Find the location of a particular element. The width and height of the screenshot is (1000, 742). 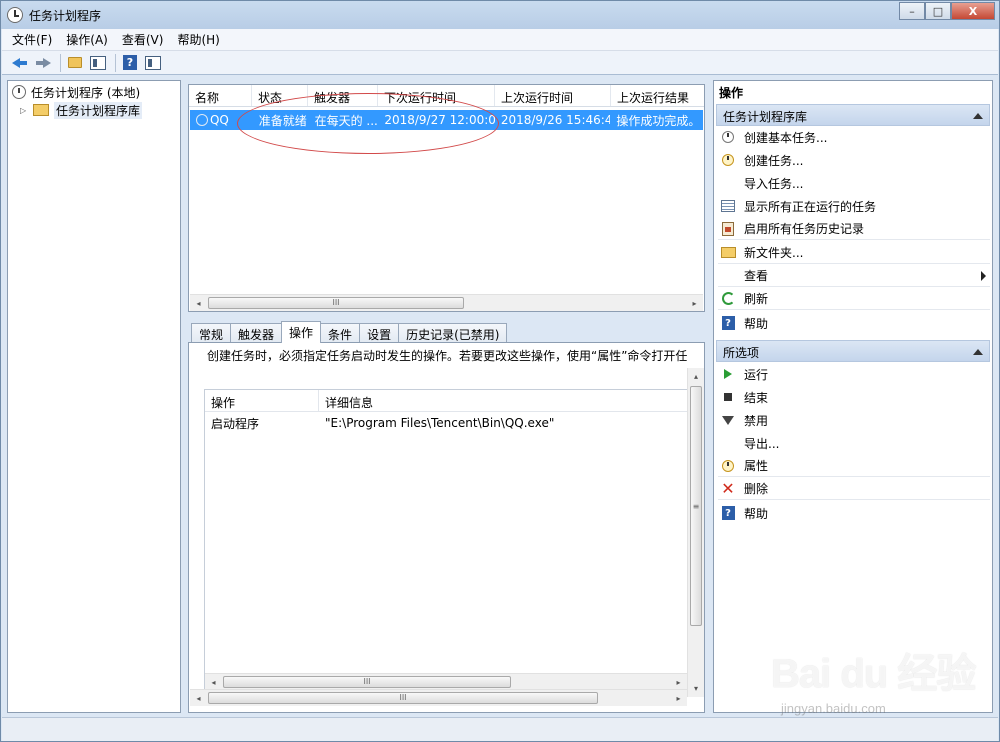

submenu-arrow-icon is located at coordinates (983, 276).